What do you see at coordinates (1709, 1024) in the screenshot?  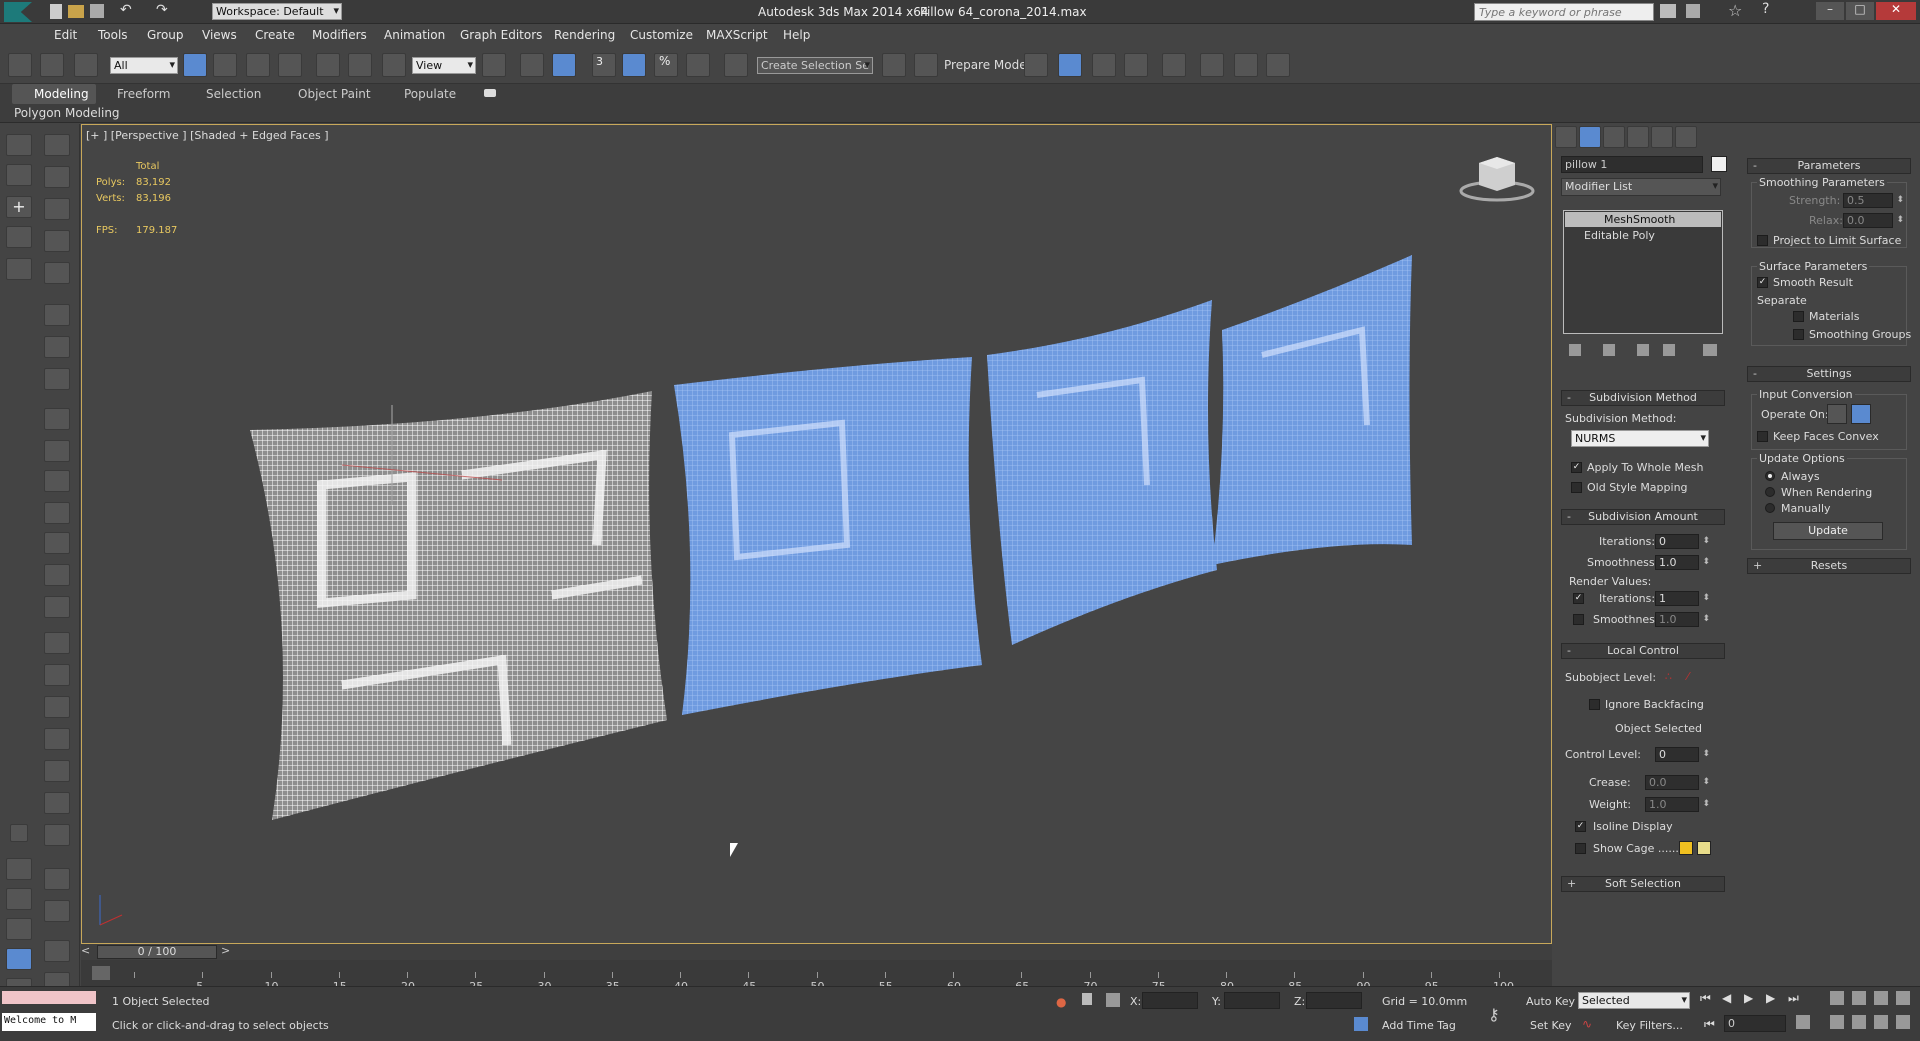 I see `key-mode-toggle-icon: ⏮` at bounding box center [1709, 1024].